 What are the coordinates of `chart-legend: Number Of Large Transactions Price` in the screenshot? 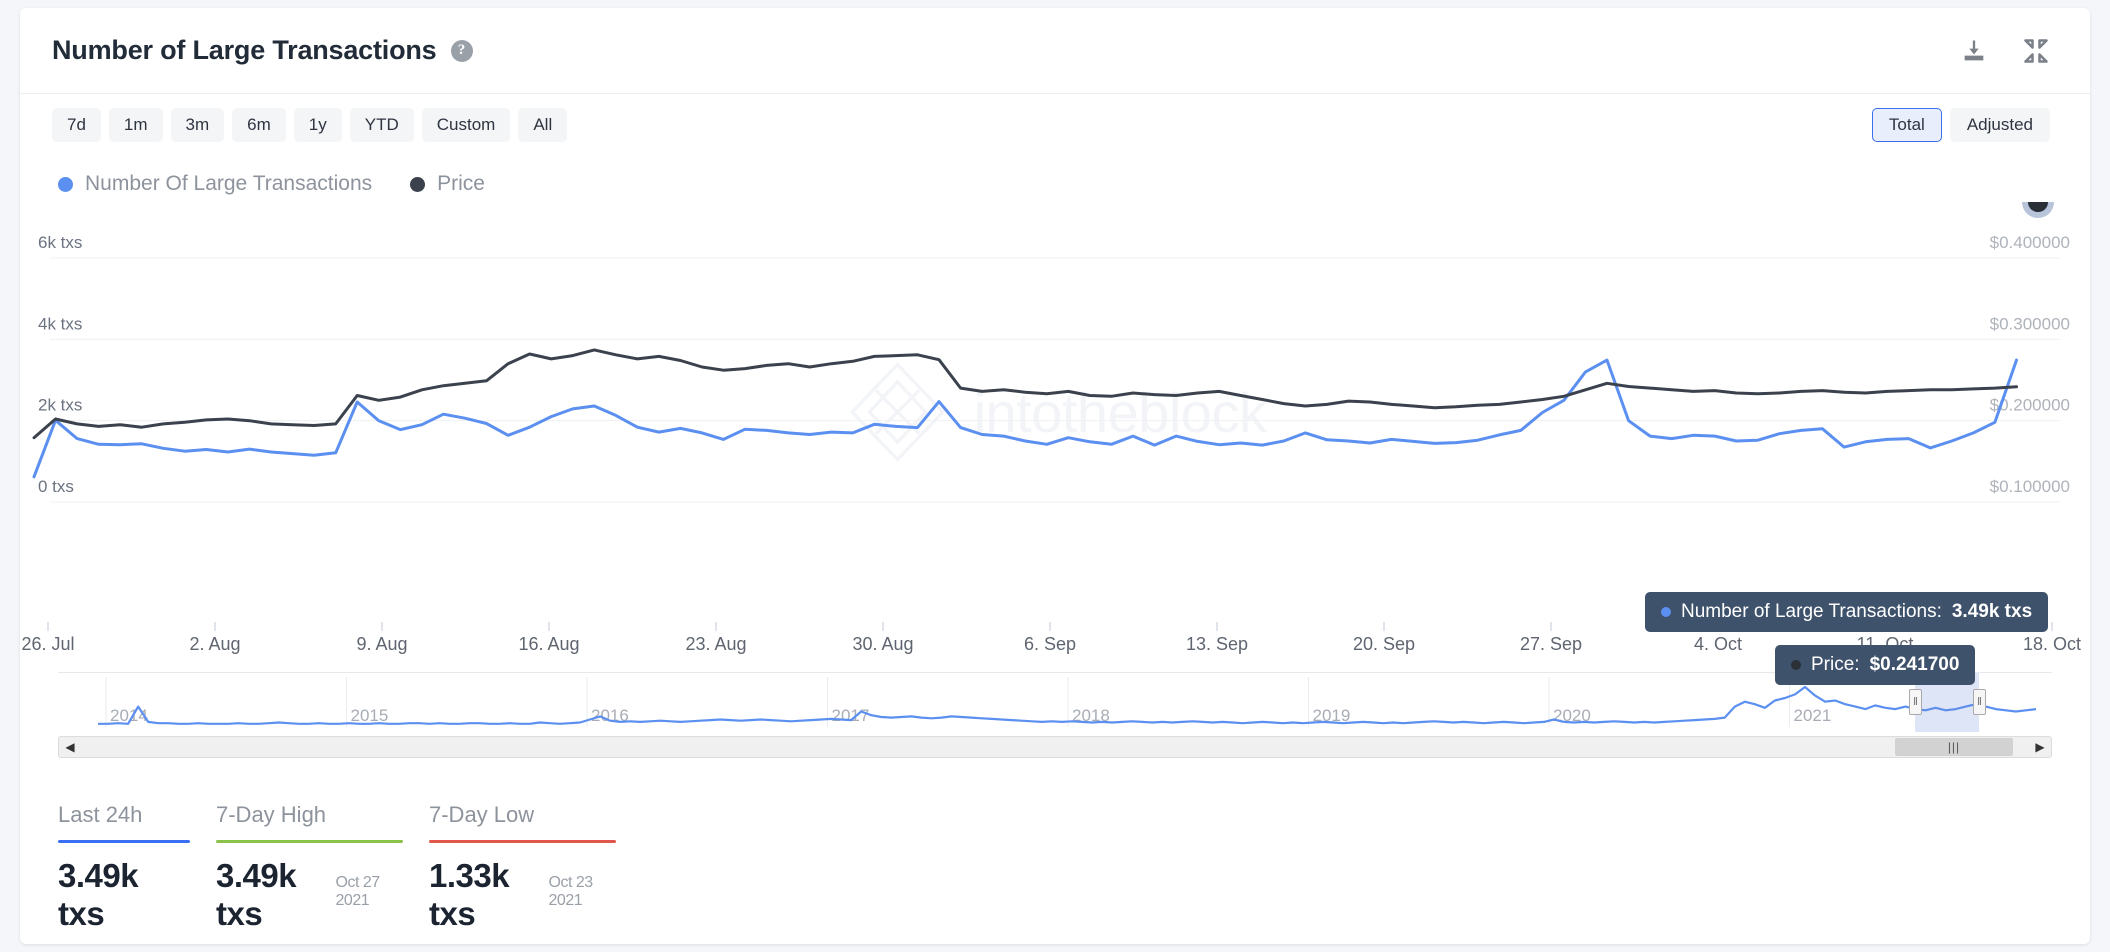 It's located at (1055, 179).